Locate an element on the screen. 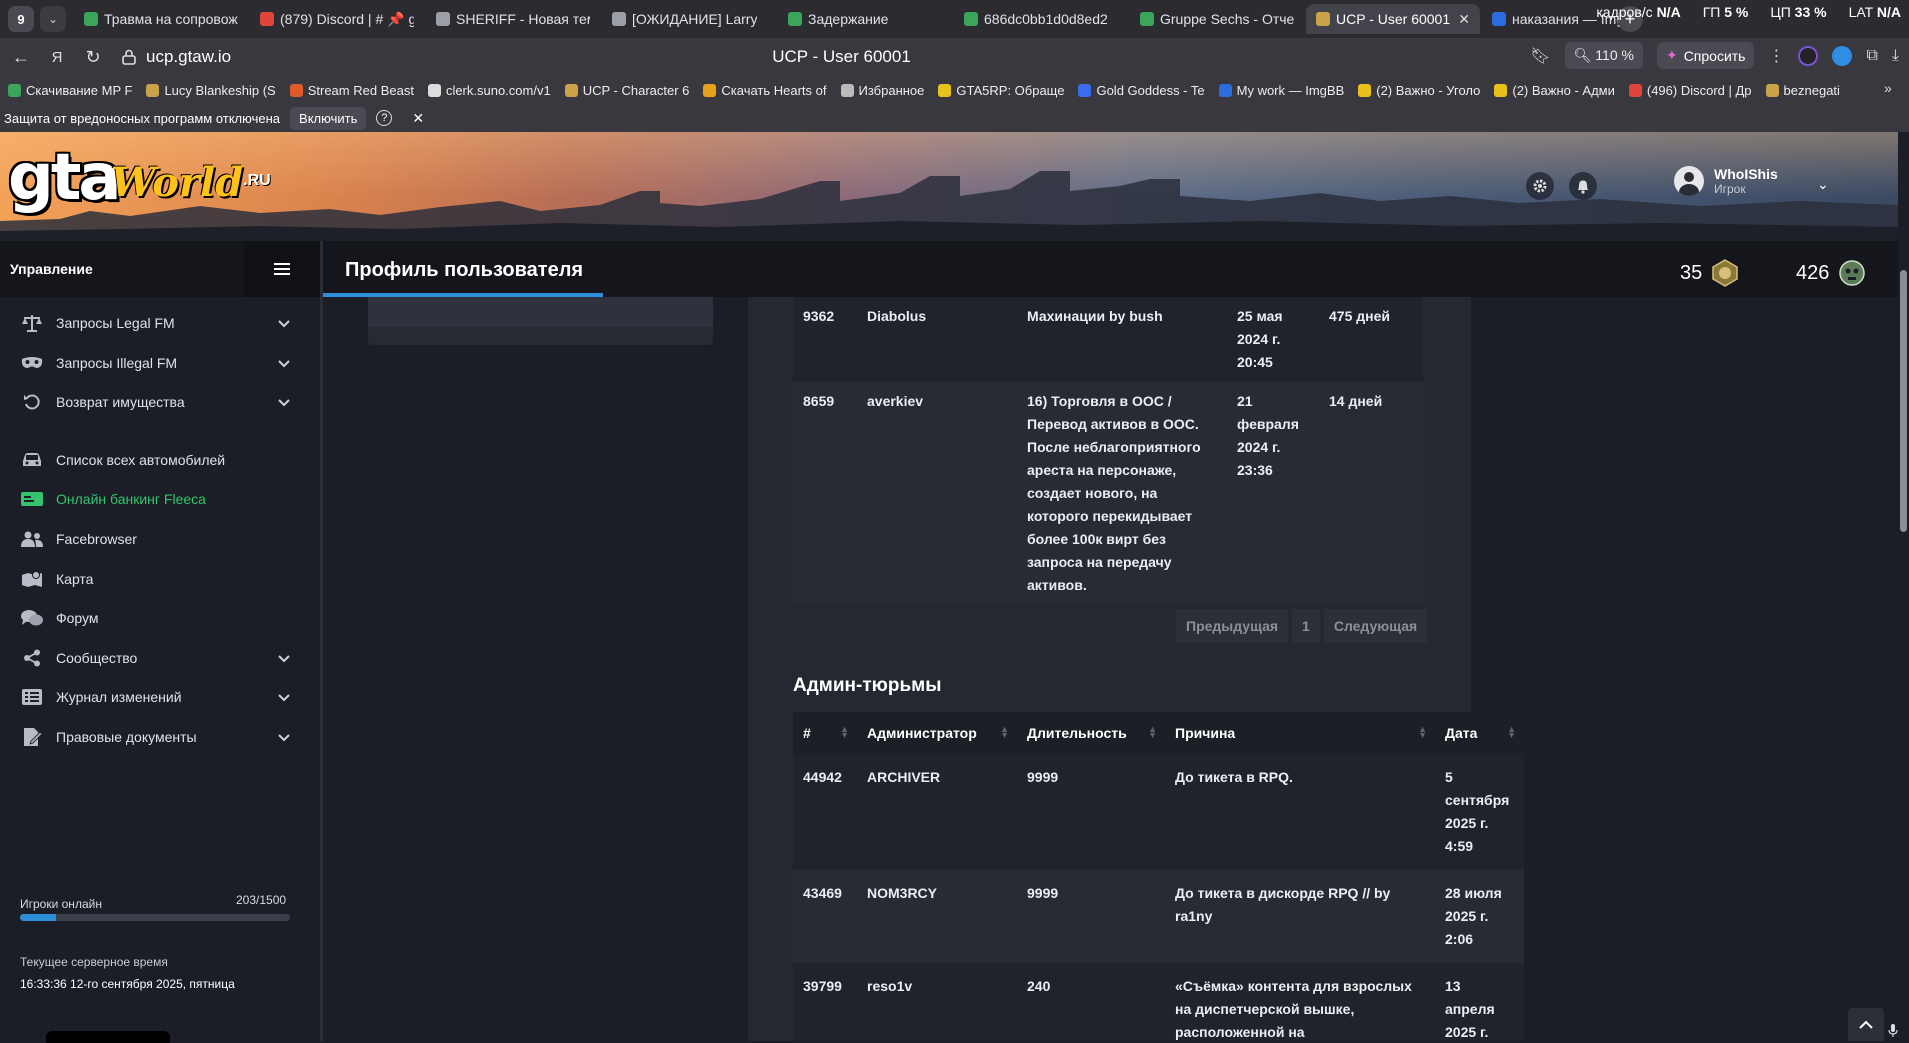  browser-tab: SHERIFF - Новая тем is located at coordinates (513, 19).